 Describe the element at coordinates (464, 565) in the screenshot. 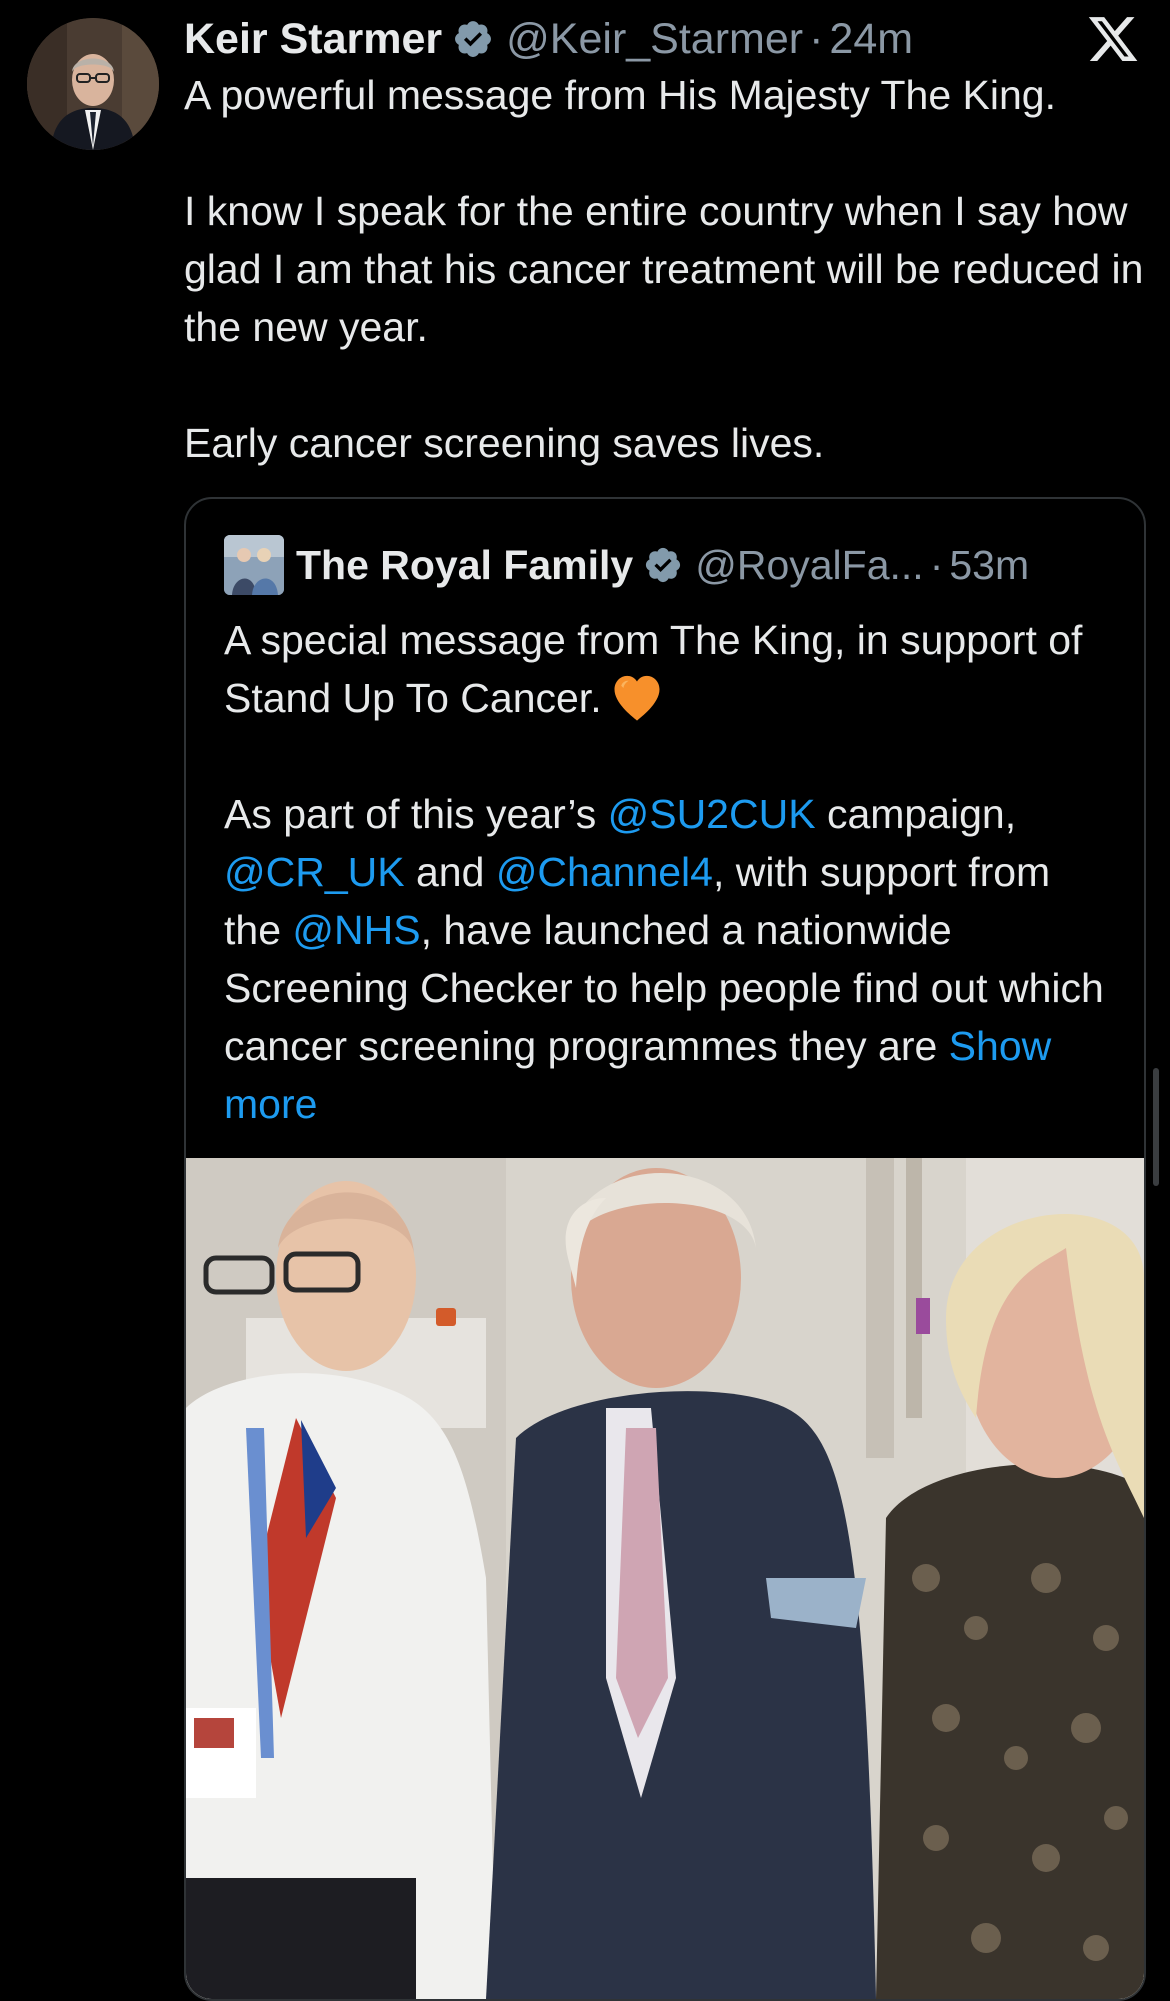

I see `quoted-author-name: The Royal Family` at that location.